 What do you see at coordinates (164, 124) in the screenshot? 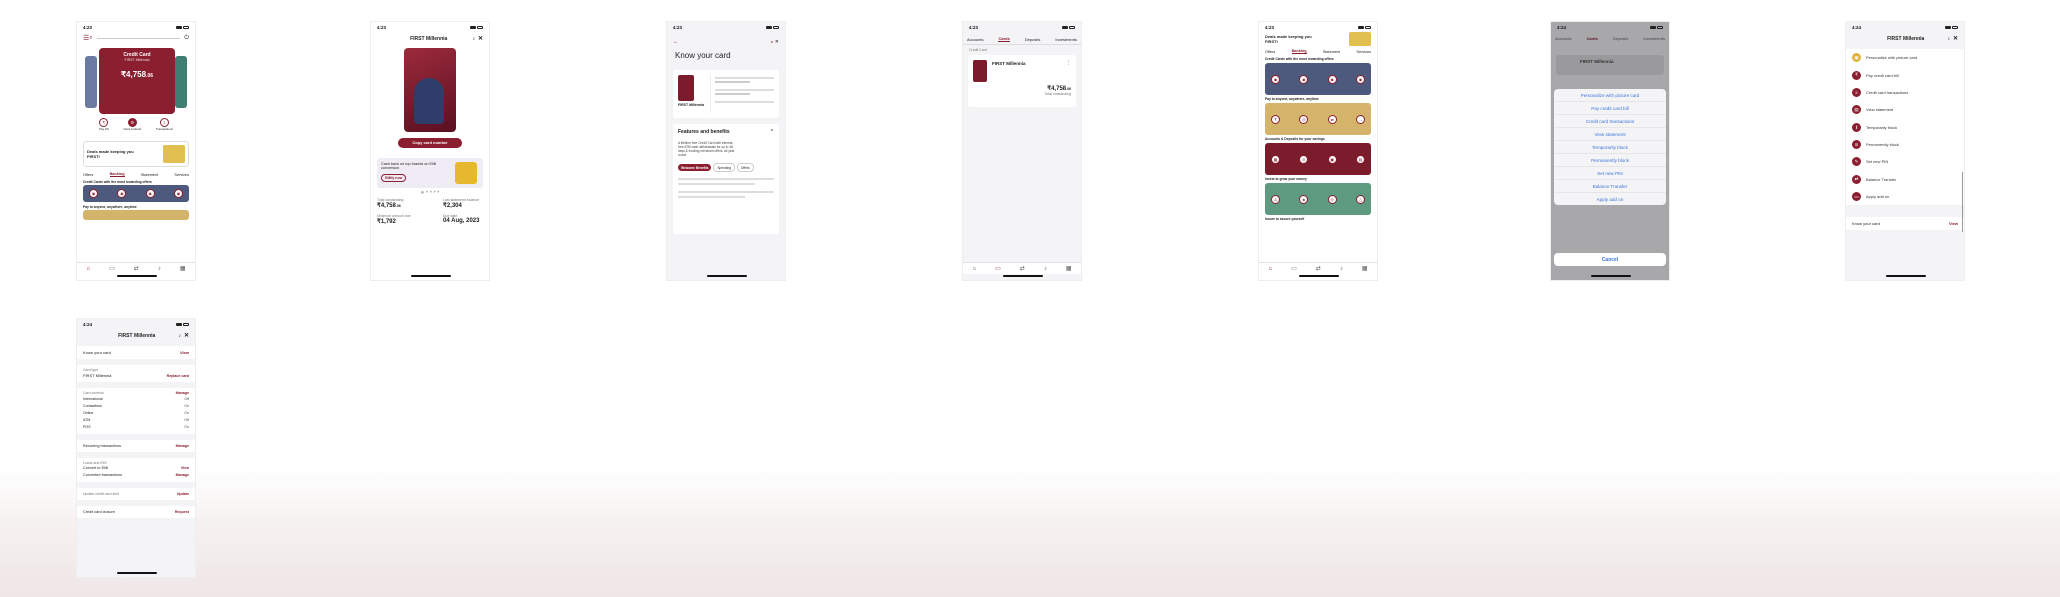
I see `action-transactions: ≡ Transactions` at bounding box center [164, 124].